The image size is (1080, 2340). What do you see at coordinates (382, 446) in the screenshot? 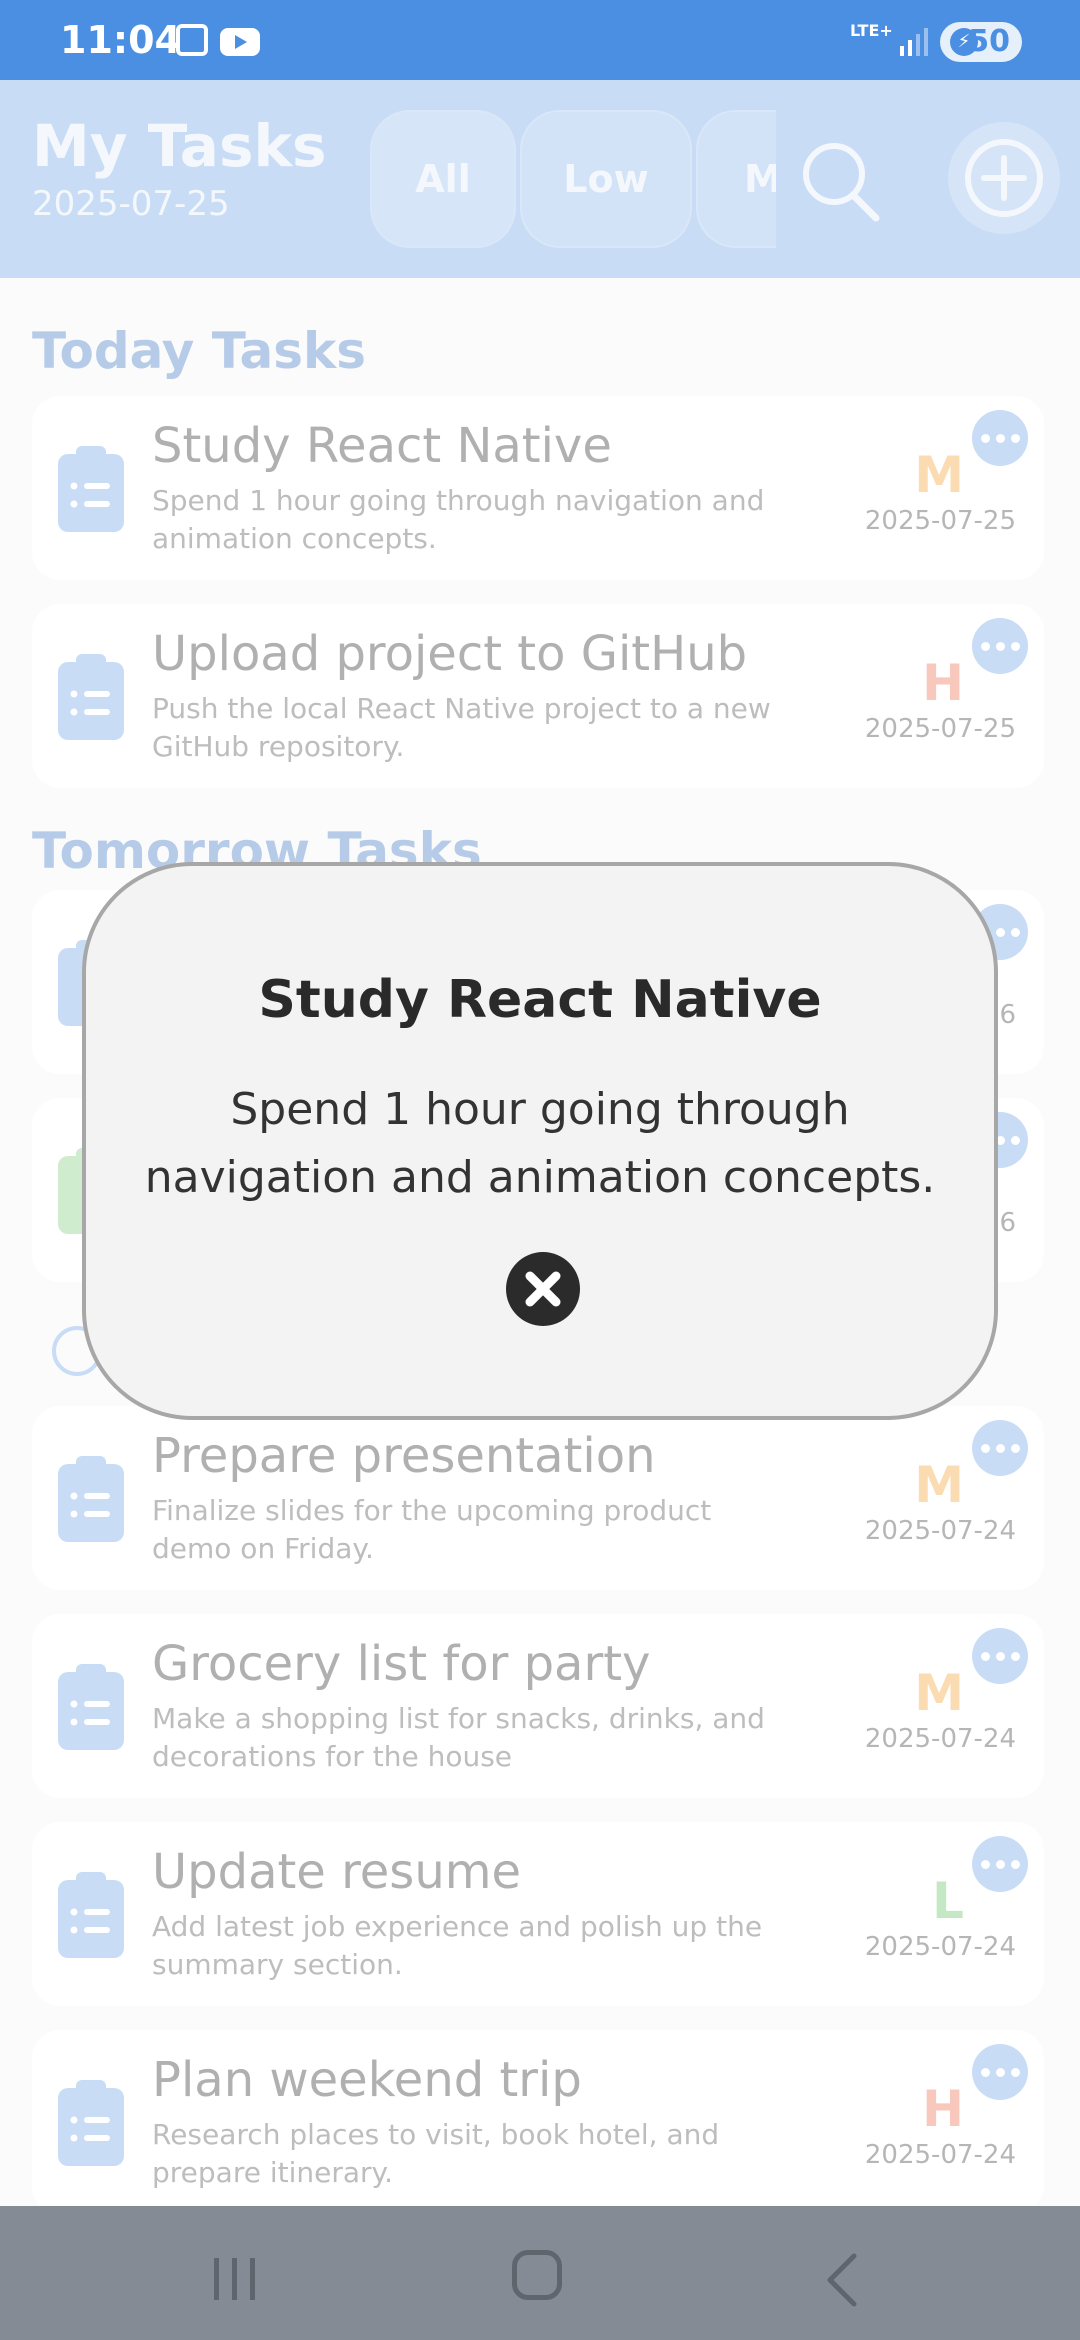
I see `task-title: Study React Native` at bounding box center [382, 446].